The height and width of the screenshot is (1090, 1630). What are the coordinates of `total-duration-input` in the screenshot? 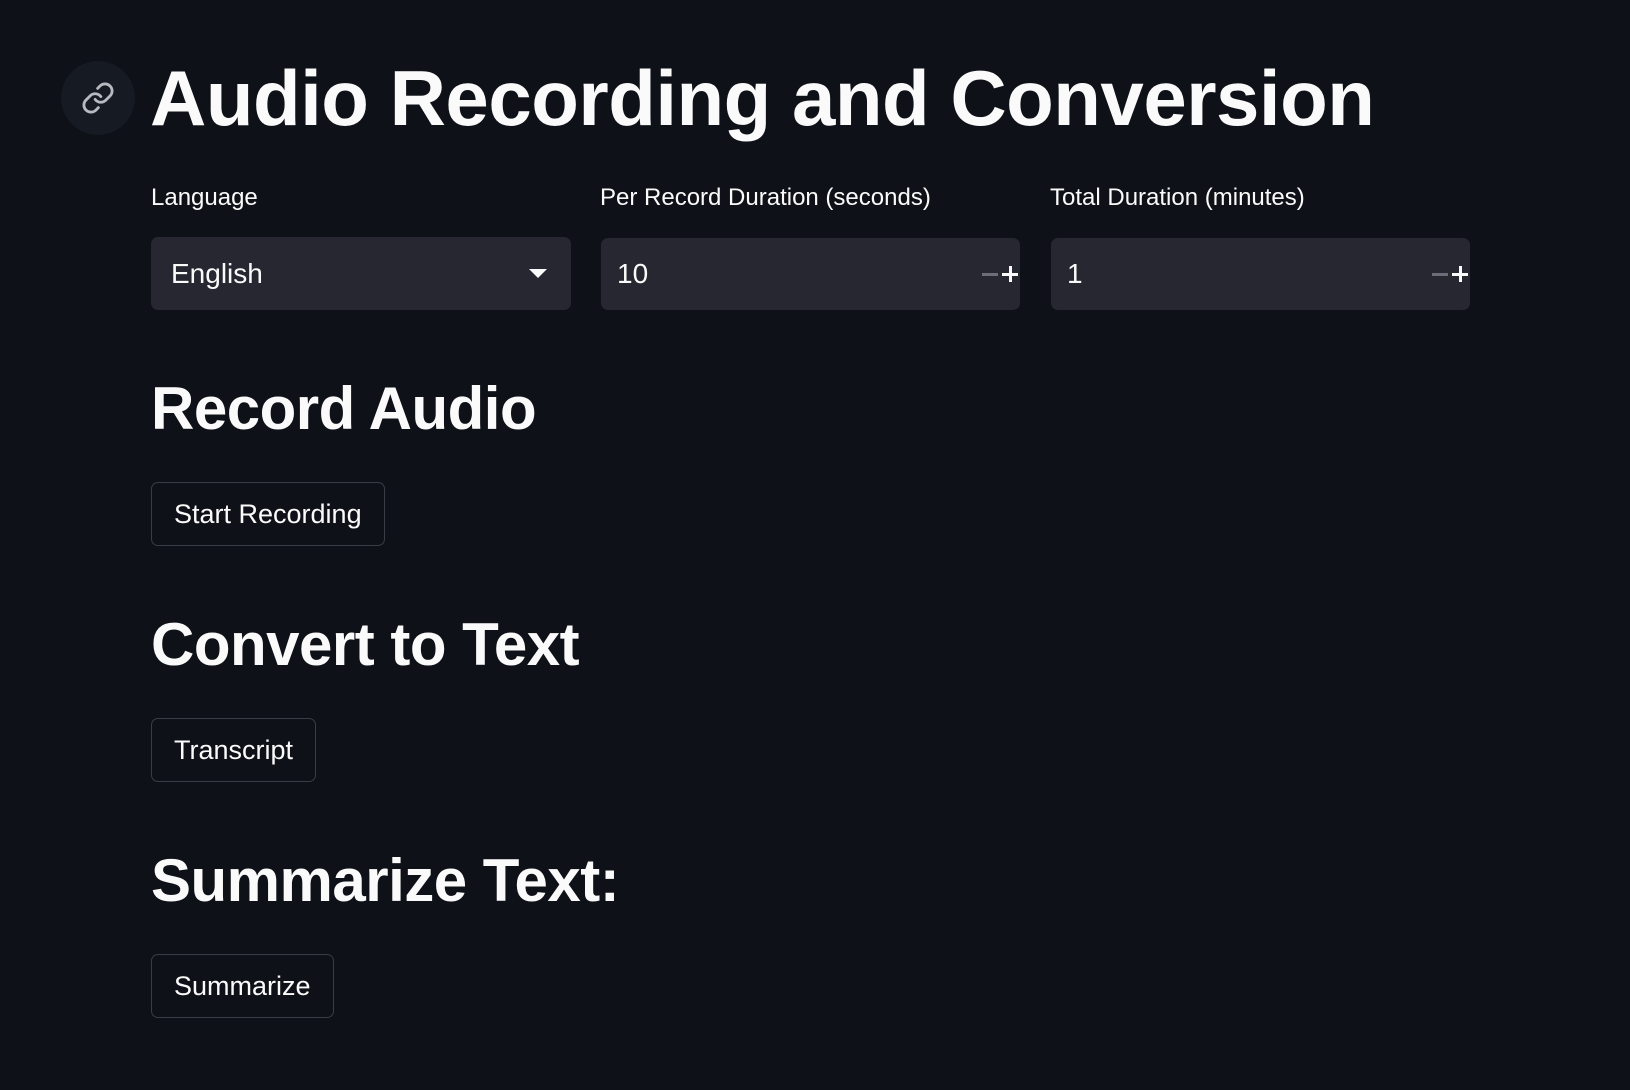 It's located at (1240, 274).